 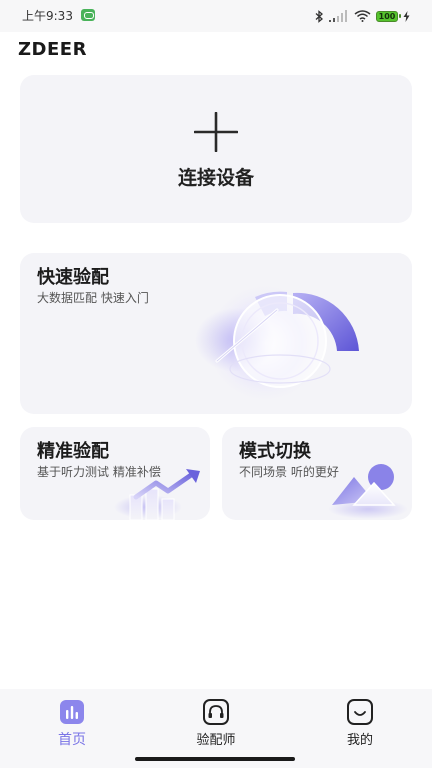 I want to click on nav-label-fitter: 验配师, so click(x=216, y=740).